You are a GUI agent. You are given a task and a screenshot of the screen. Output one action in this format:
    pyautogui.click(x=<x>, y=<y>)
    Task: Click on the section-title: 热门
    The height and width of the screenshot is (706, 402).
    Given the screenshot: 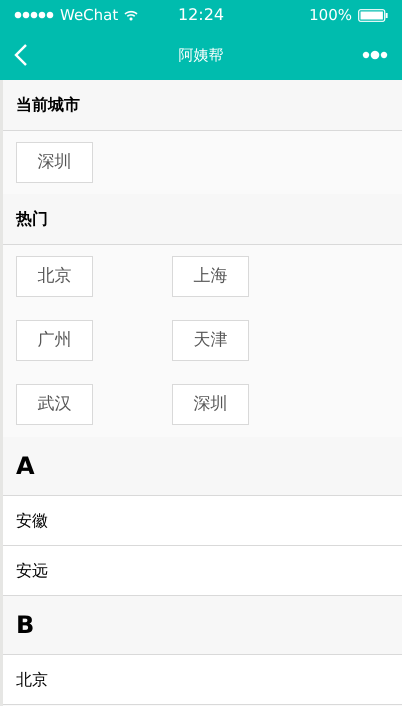 What is the action you would take?
    pyautogui.click(x=32, y=219)
    